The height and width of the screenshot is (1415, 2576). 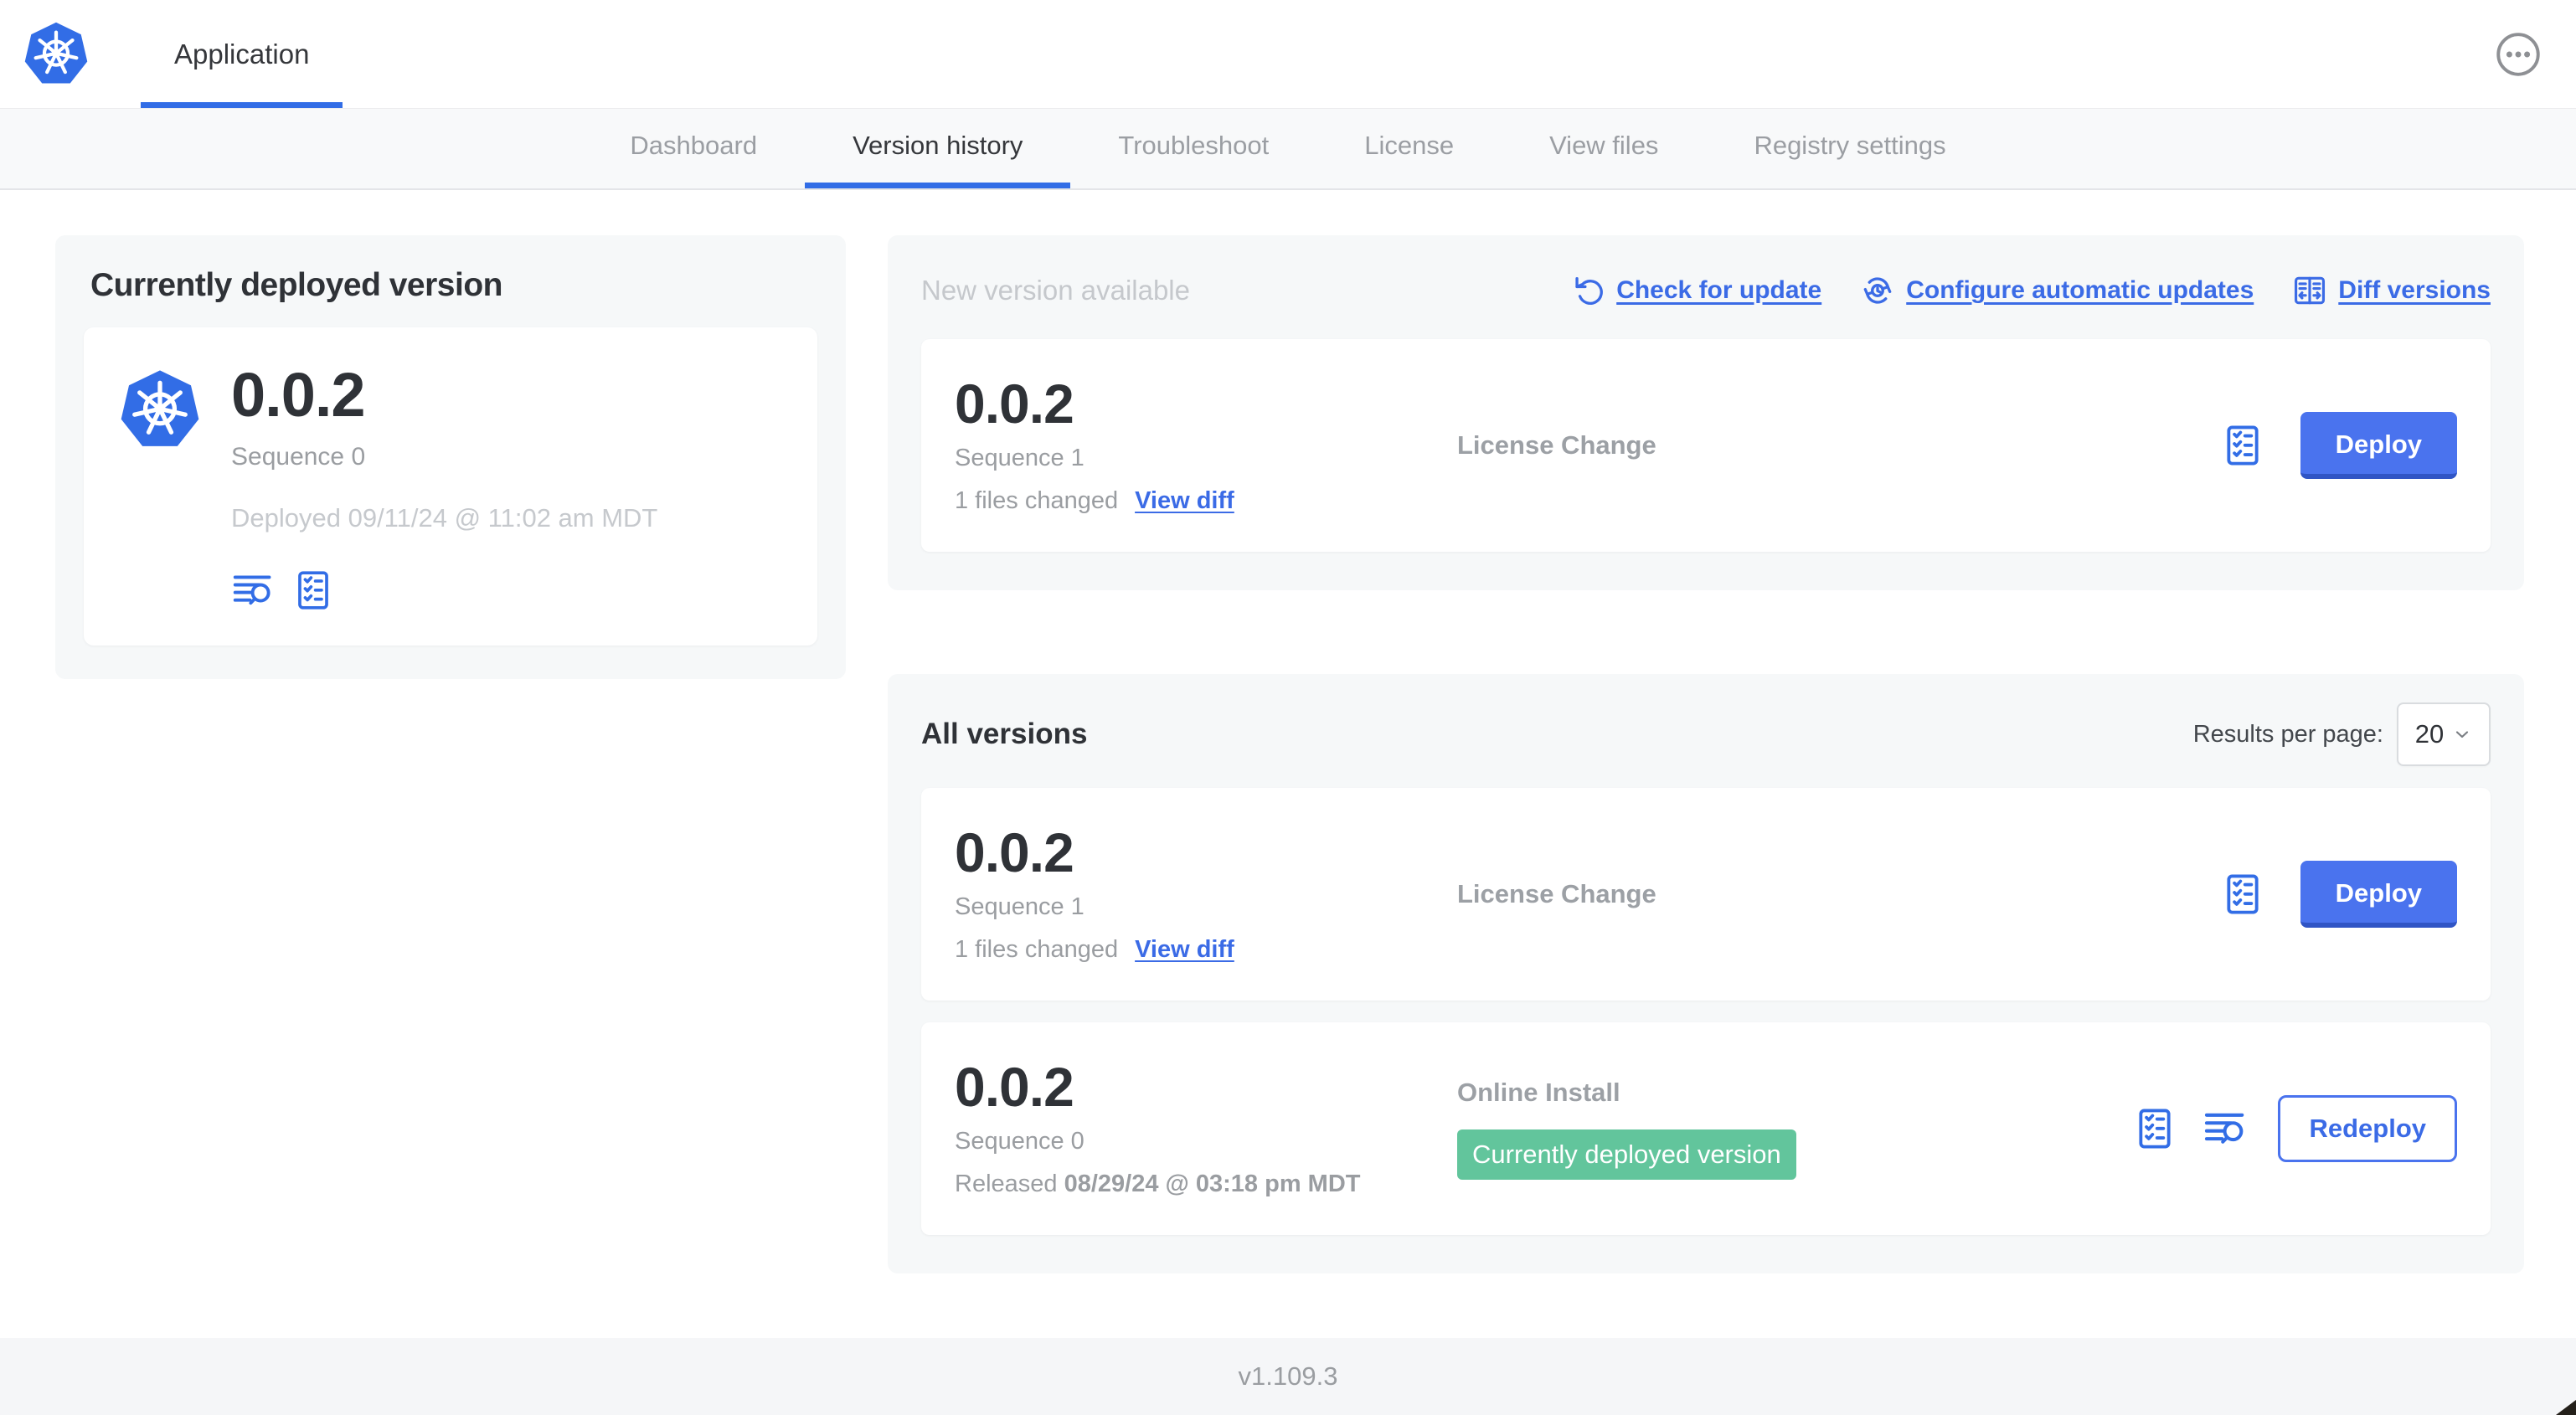 What do you see at coordinates (1288, 54) in the screenshot?
I see `app-header: Application` at bounding box center [1288, 54].